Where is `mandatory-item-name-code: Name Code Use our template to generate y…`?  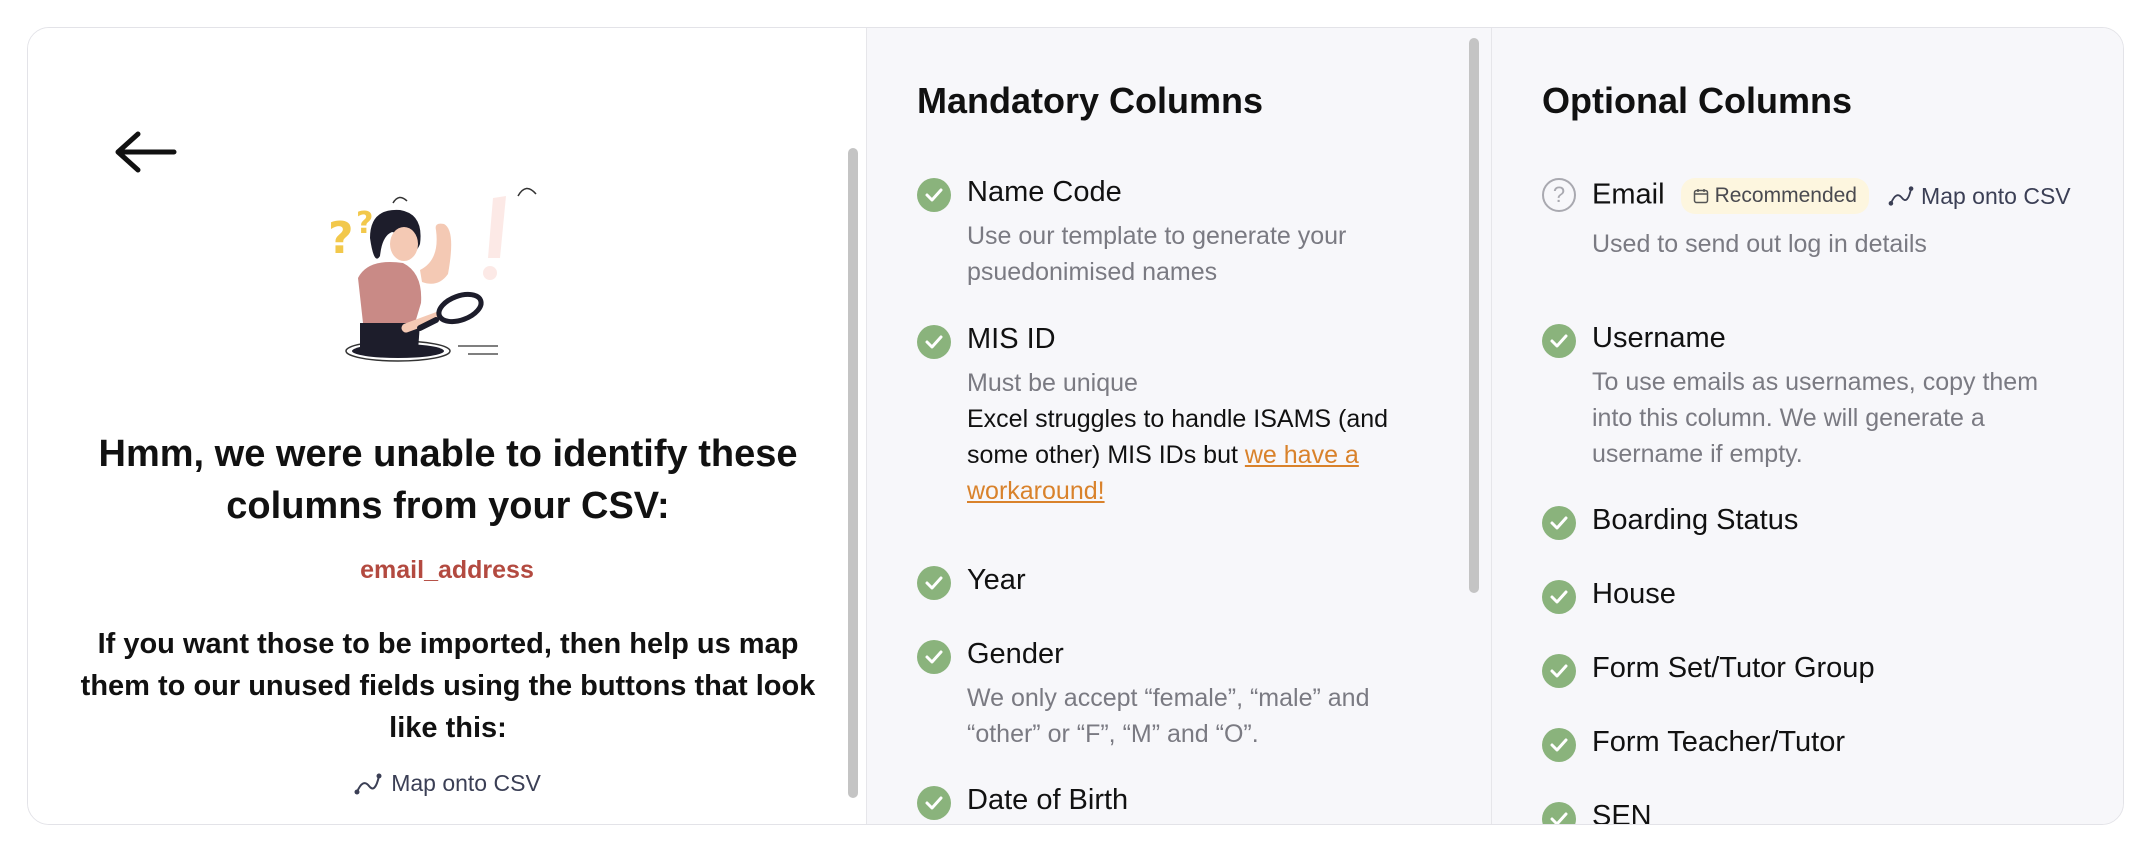 mandatory-item-name-code: Name Code Use our template to generate y… is located at coordinates (1177, 236).